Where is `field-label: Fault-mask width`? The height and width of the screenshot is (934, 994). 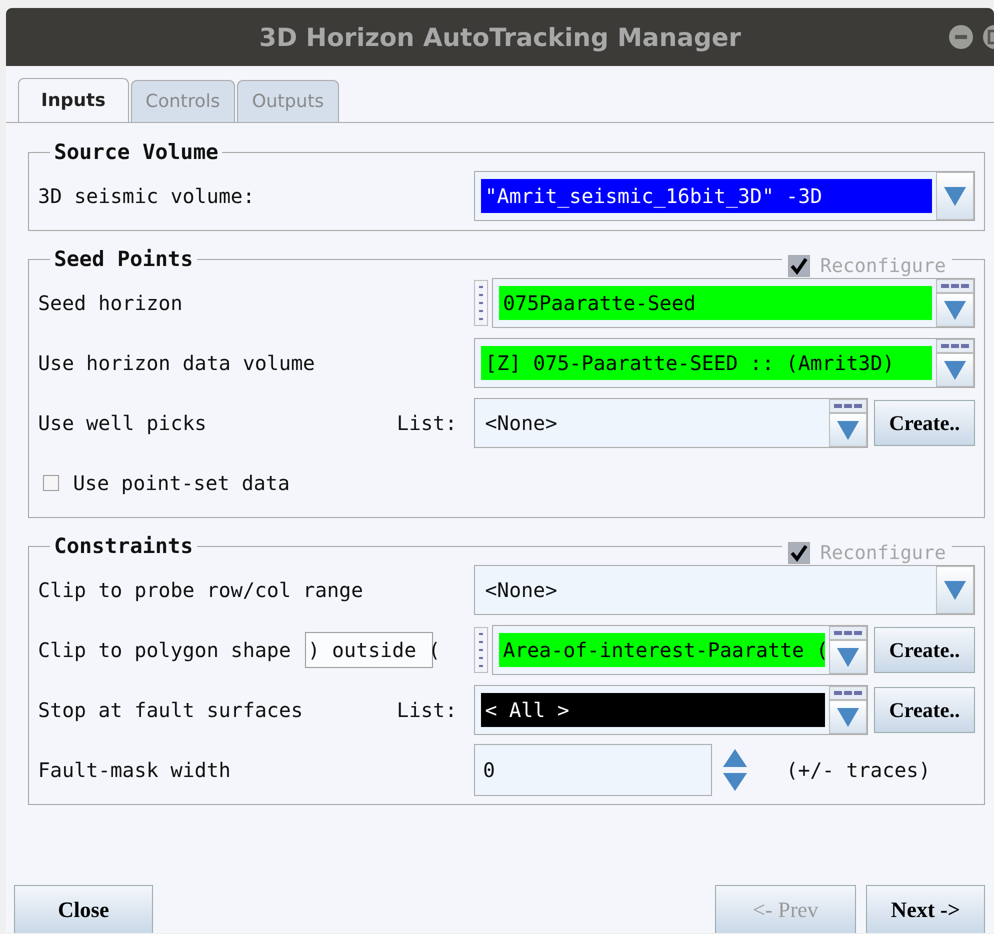
field-label: Fault-mask width is located at coordinates (134, 770).